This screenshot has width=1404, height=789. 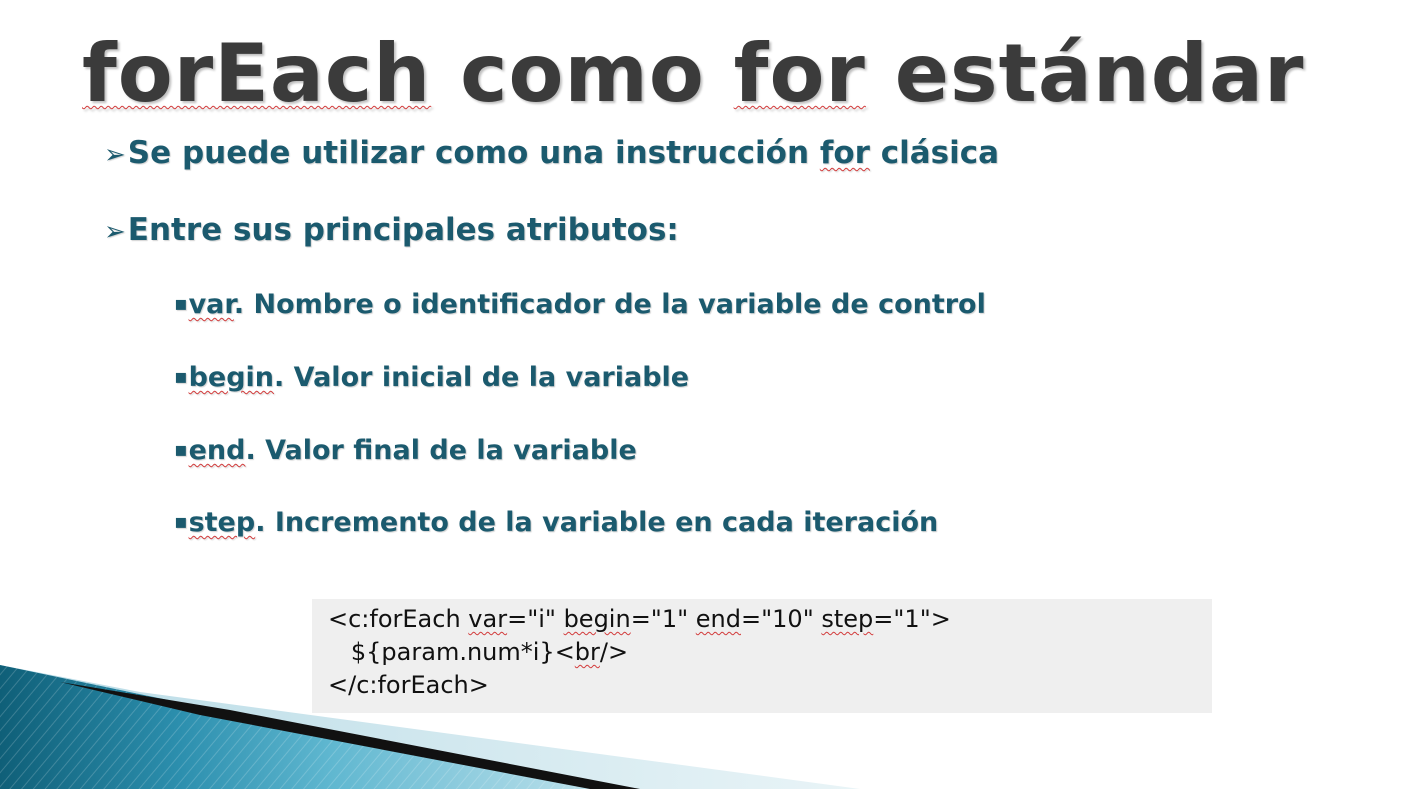 I want to click on attribute-name: begin, so click(x=231, y=377).